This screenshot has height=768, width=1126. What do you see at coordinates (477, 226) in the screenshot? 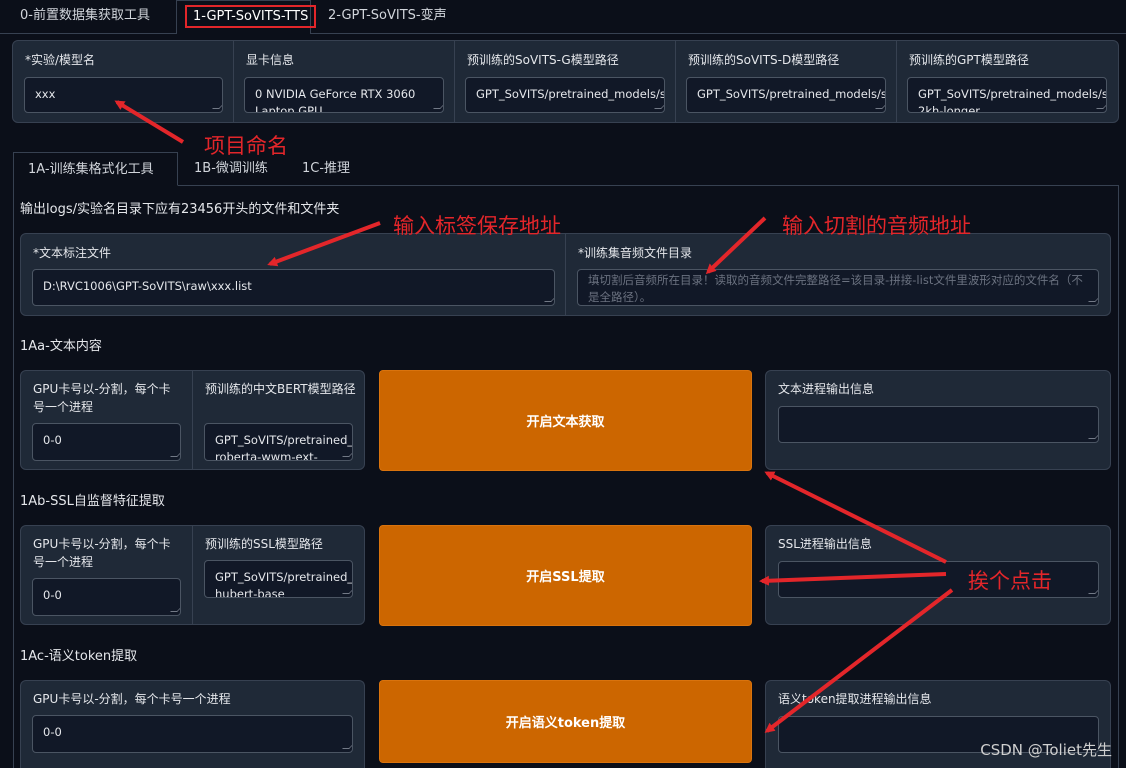
I see `annotation-label-path: 输入标签保存地址` at bounding box center [477, 226].